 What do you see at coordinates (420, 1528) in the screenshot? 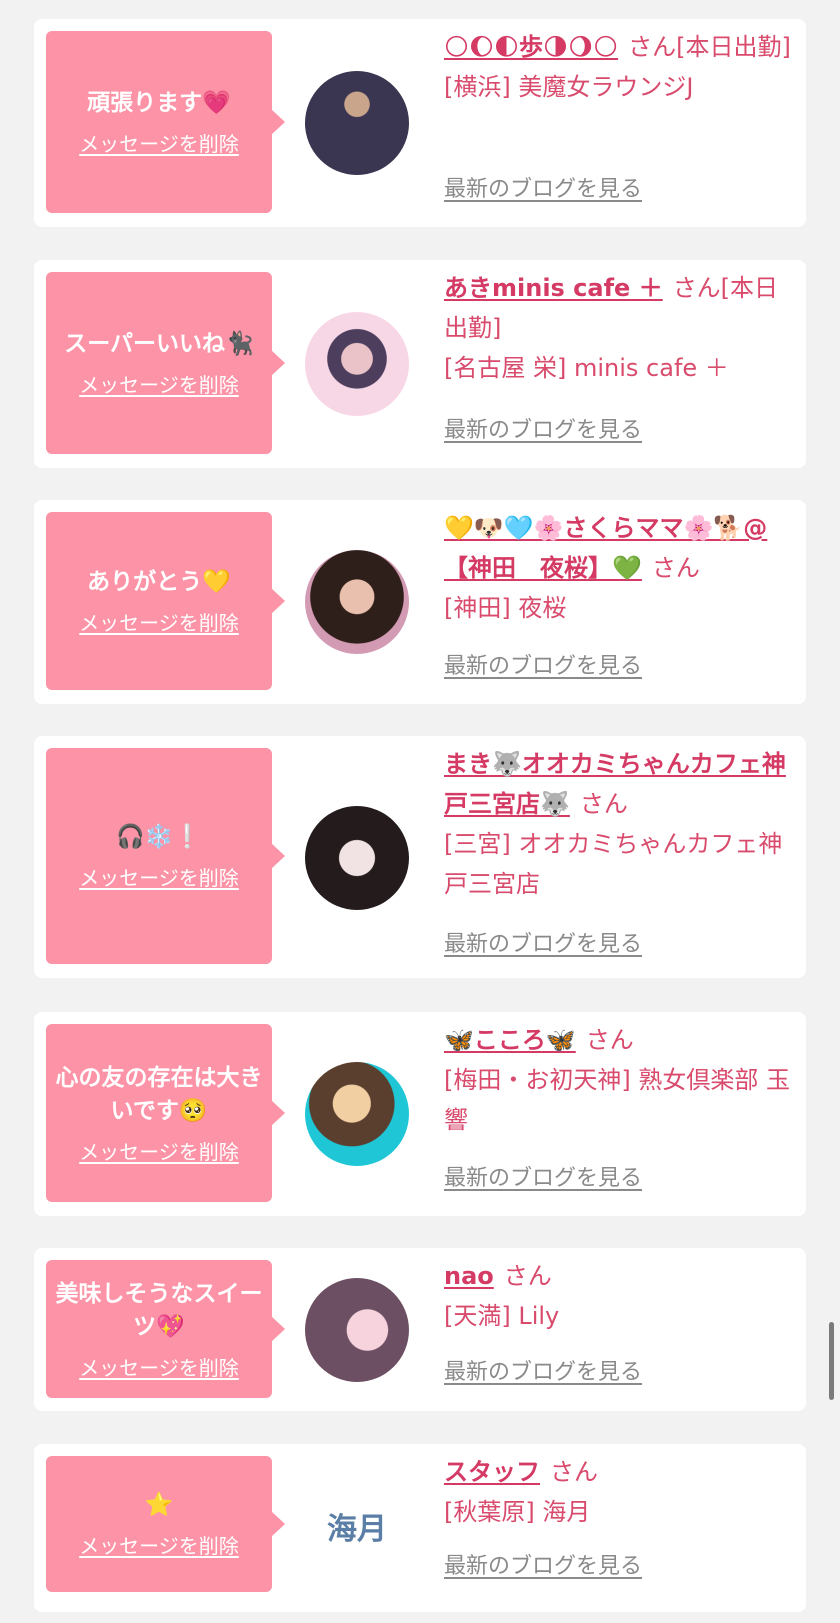
I see `message-card: ⭐ メッセージを削除 海月 スタッフ さん [秋葉原] 海月 最新のブログを見る` at bounding box center [420, 1528].